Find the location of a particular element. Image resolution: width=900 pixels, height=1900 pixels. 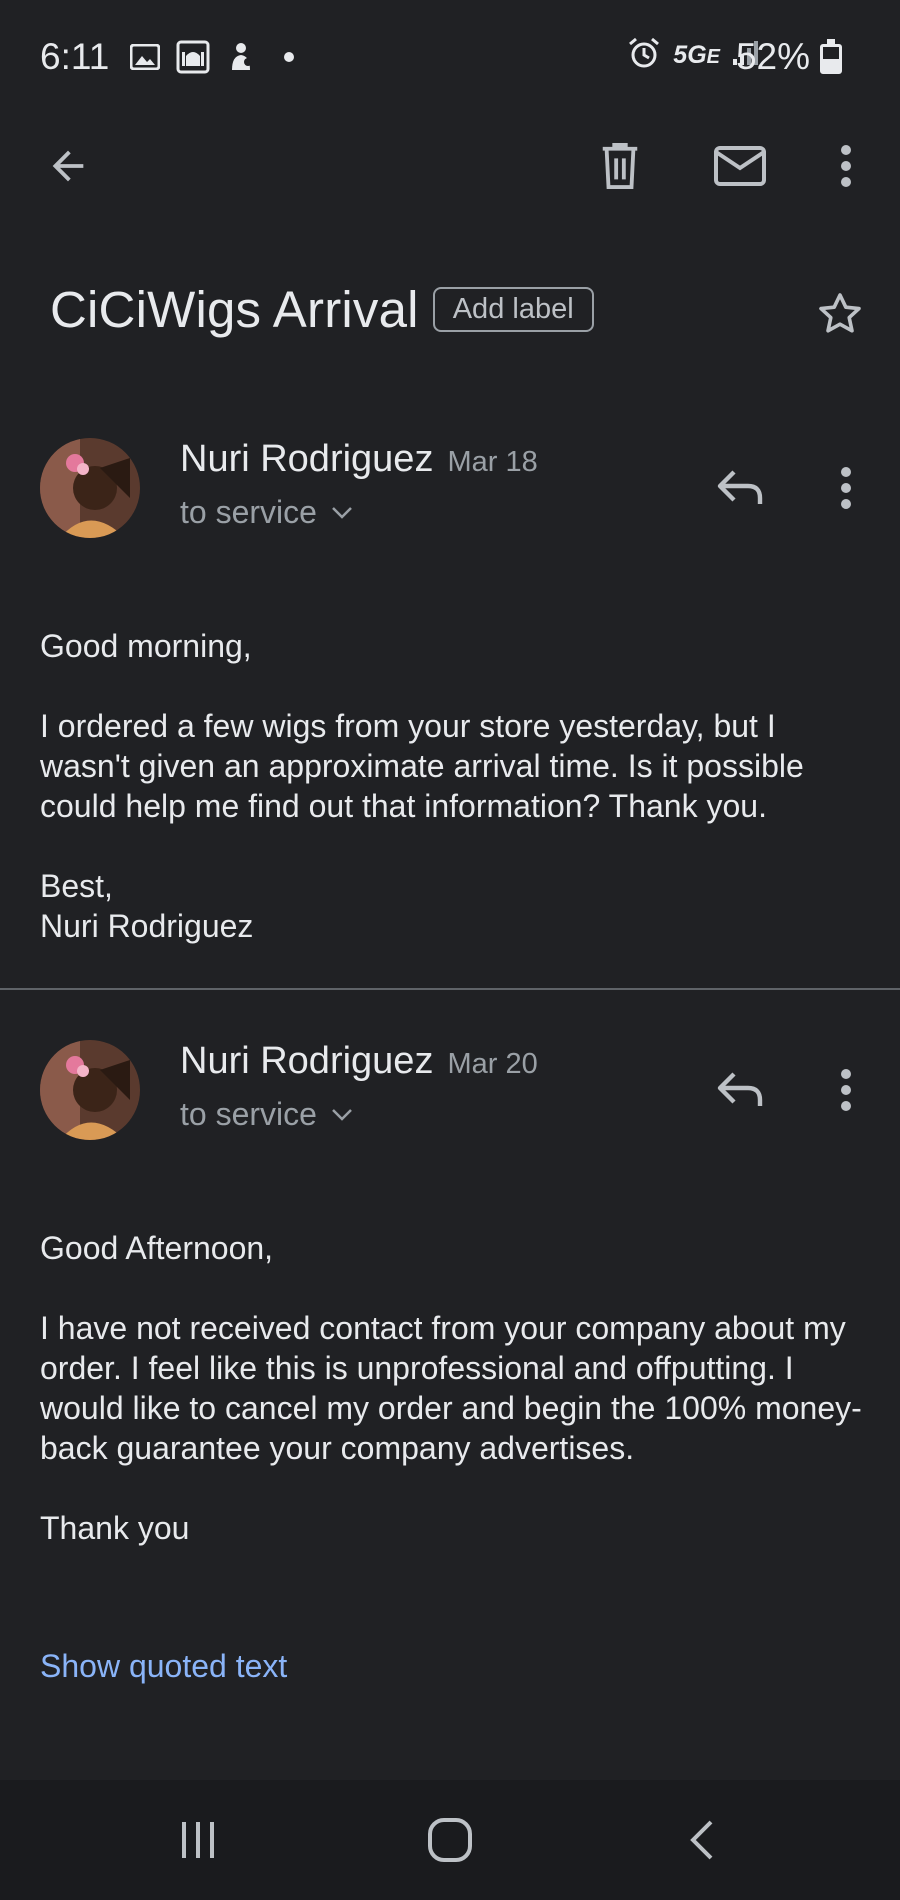

mark-unread-button is located at coordinates (740, 166).